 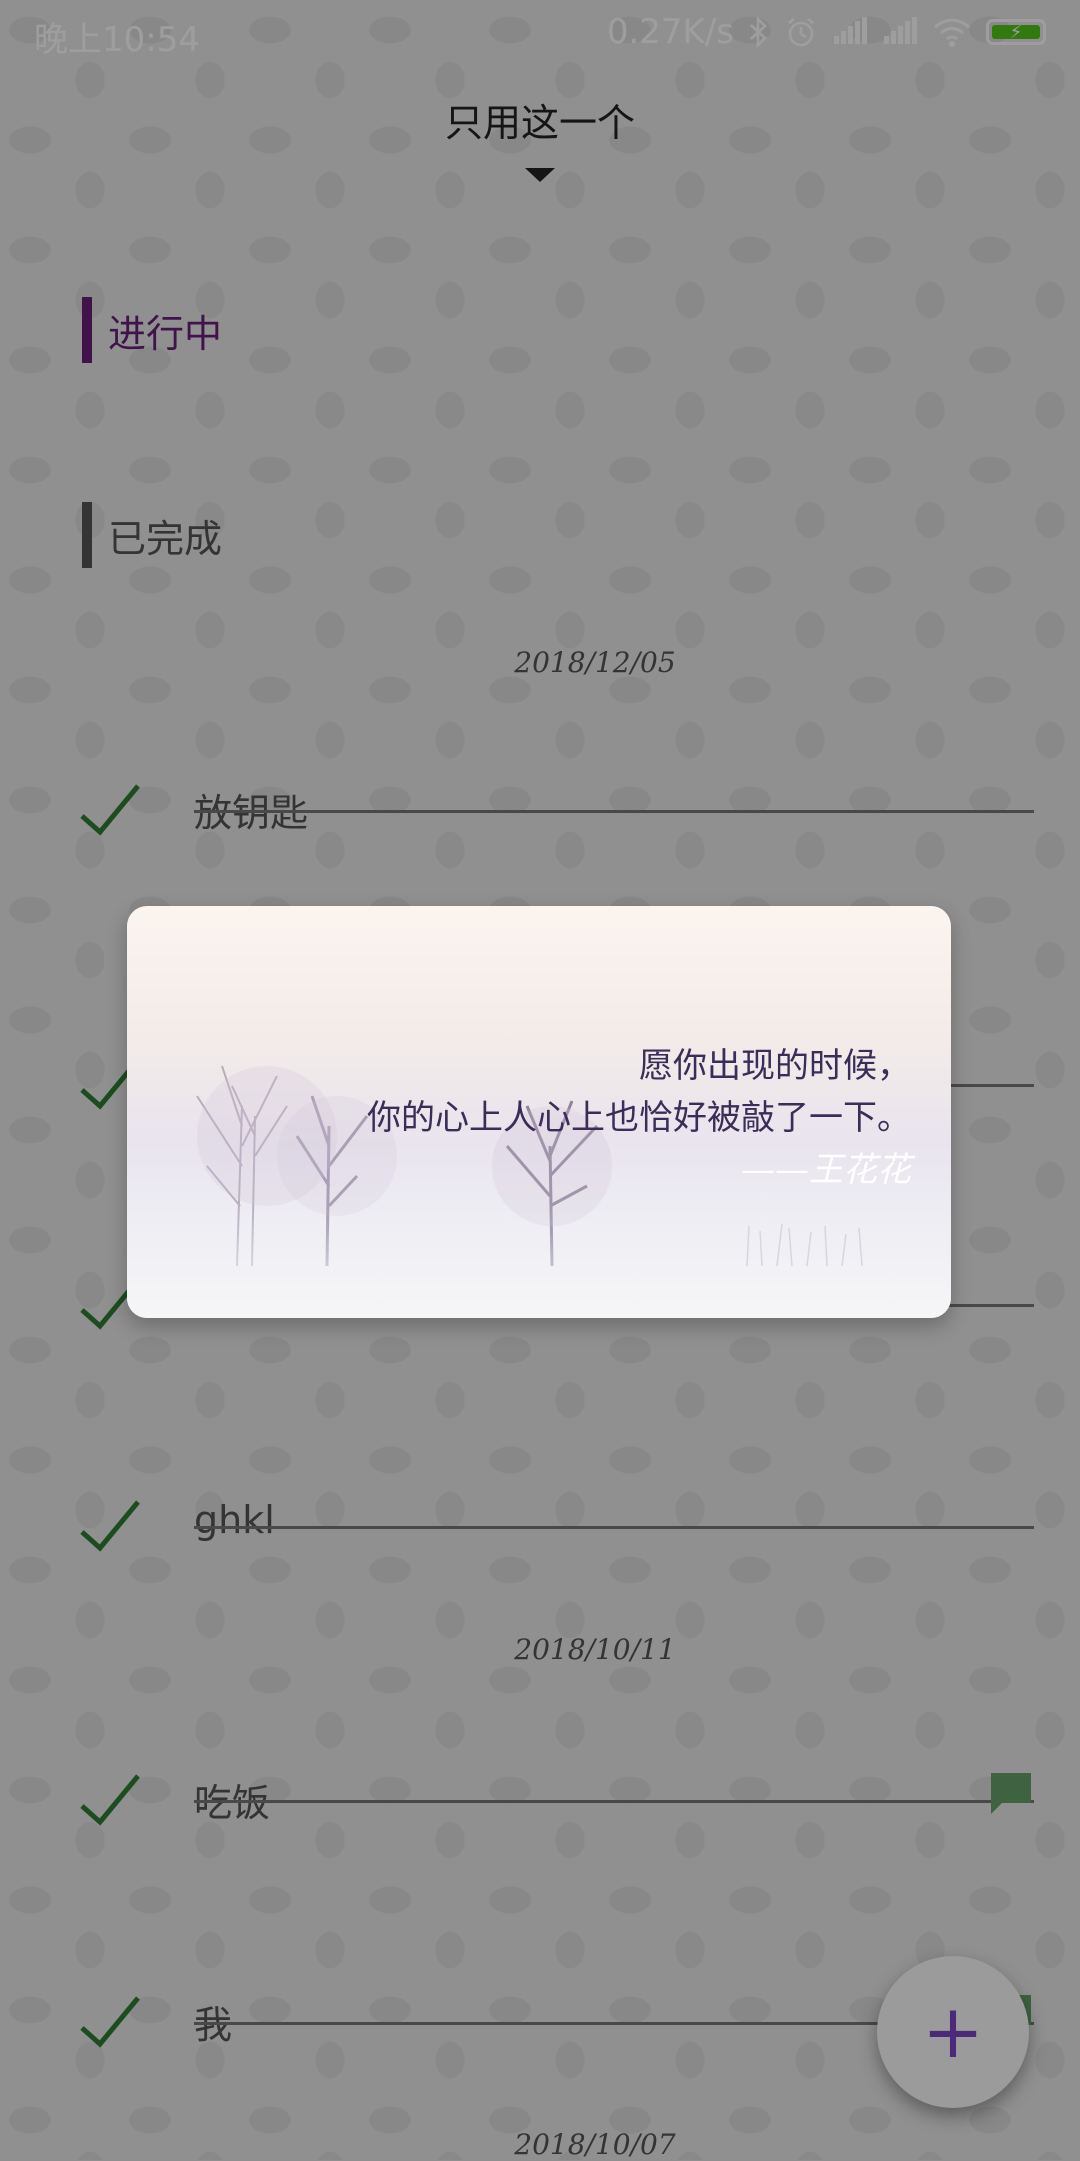 I want to click on quote-line: 你的心上人心上也恰好被敲了一下。, so click(x=639, y=1118).